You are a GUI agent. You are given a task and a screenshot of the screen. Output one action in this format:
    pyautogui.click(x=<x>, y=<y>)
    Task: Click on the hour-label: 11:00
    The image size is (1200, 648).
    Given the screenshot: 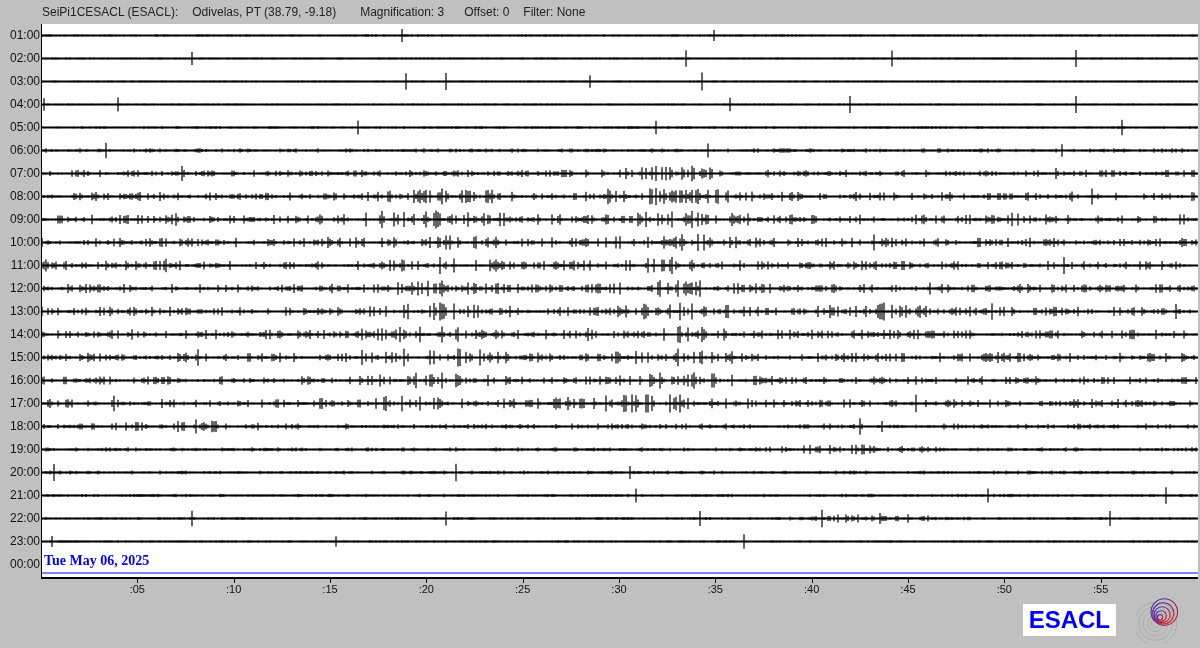 What is the action you would take?
    pyautogui.click(x=25, y=265)
    